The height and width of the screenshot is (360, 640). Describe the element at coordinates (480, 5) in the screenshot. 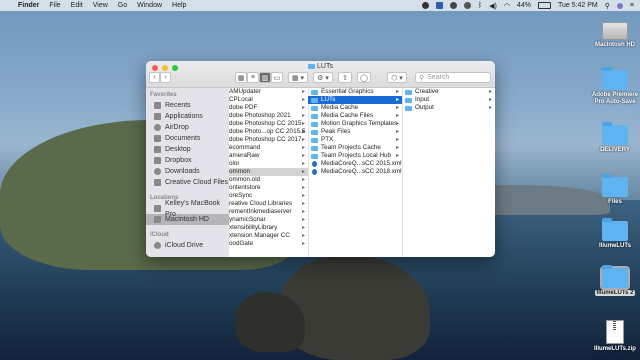

I see `bluetooth-icon: ᛒ` at that location.